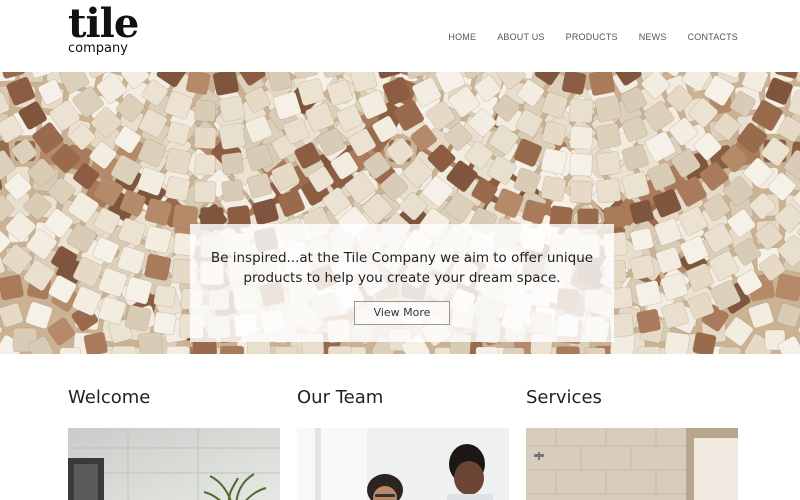 This screenshot has height=500, width=800. What do you see at coordinates (98, 48) in the screenshot?
I see `logo-sub-text: company` at bounding box center [98, 48].